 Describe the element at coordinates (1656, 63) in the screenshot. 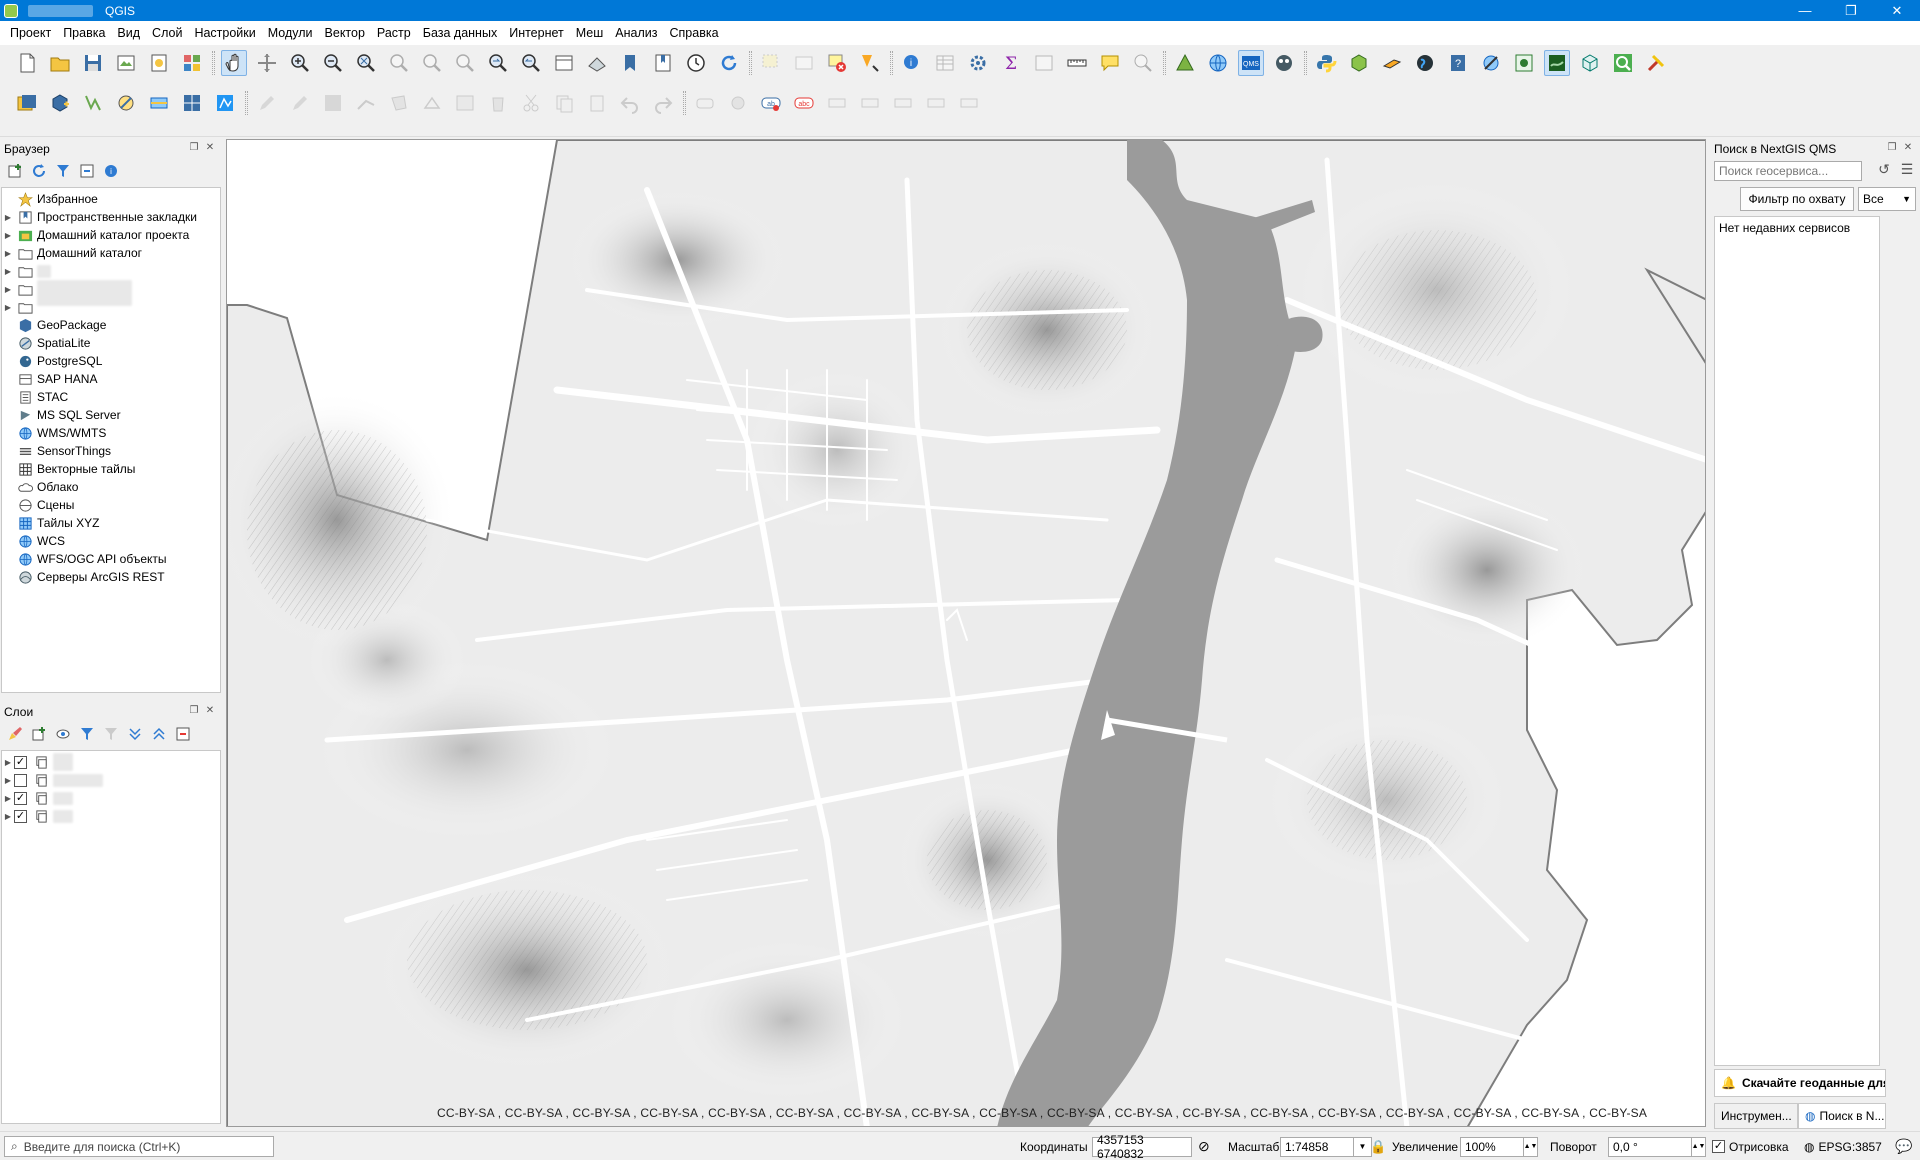

I see `tools-plugin-icon` at that location.